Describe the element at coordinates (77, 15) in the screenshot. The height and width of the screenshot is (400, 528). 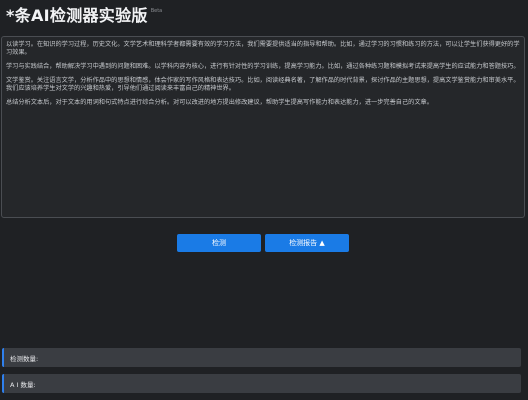
I see `page-title: *条AI检测器实验版` at that location.